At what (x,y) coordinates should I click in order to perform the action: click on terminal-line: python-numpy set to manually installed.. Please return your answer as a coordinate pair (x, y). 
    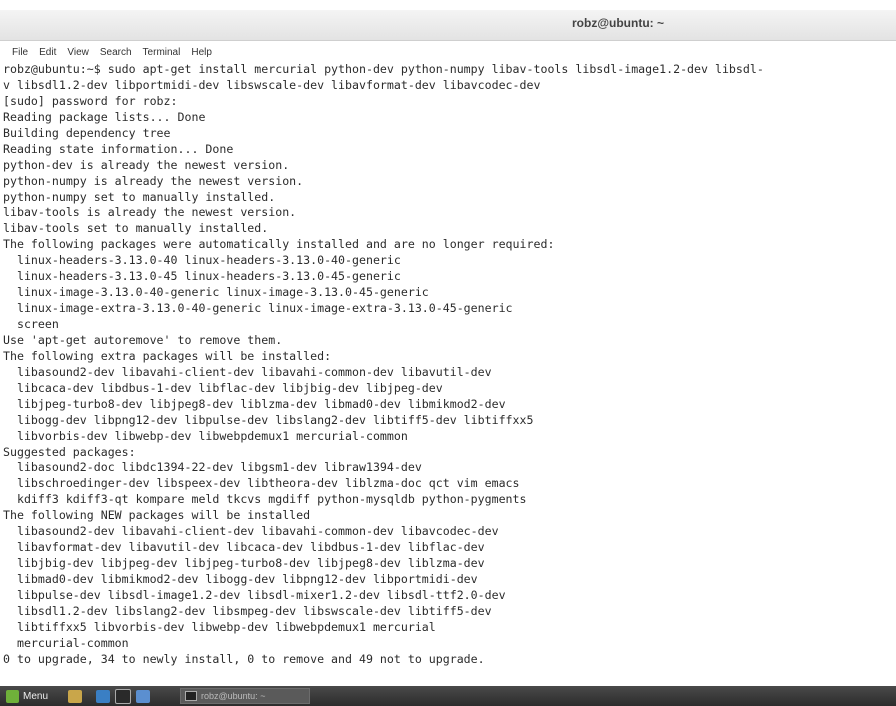
    Looking at the image, I should click on (139, 196).